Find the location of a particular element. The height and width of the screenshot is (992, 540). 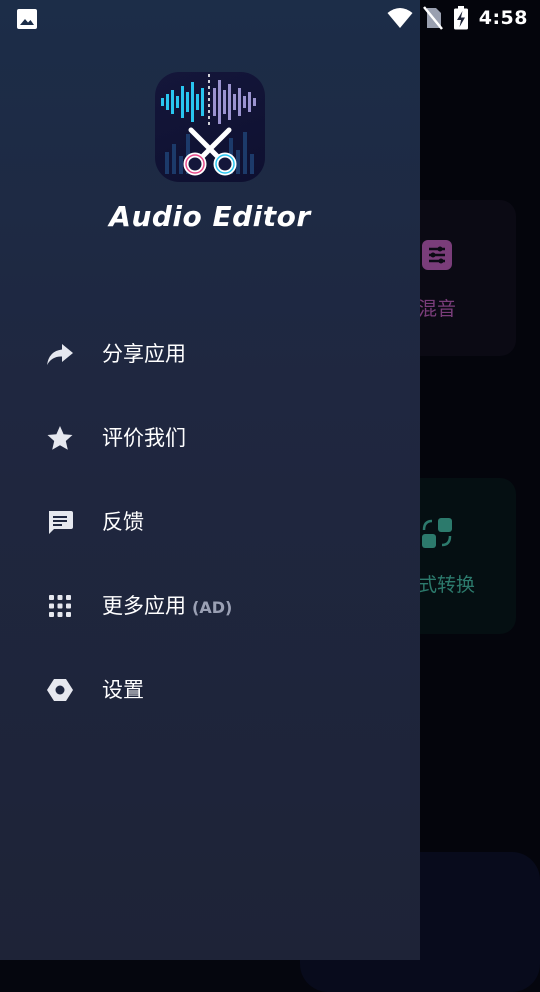

battery-charging-icon is located at coordinates (460, 18).